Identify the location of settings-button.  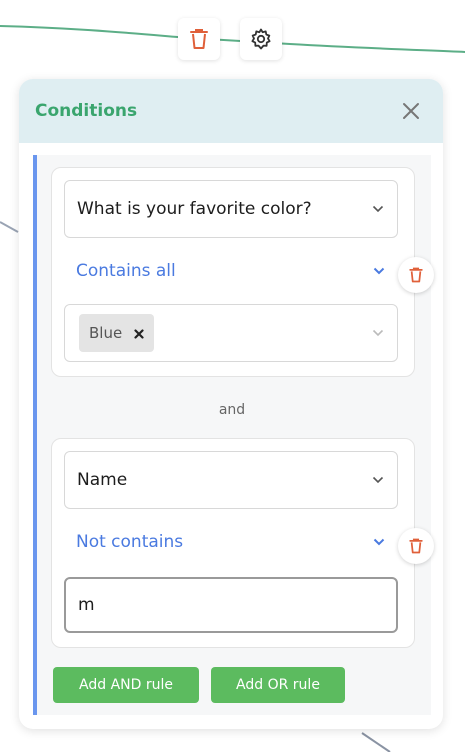
(261, 39).